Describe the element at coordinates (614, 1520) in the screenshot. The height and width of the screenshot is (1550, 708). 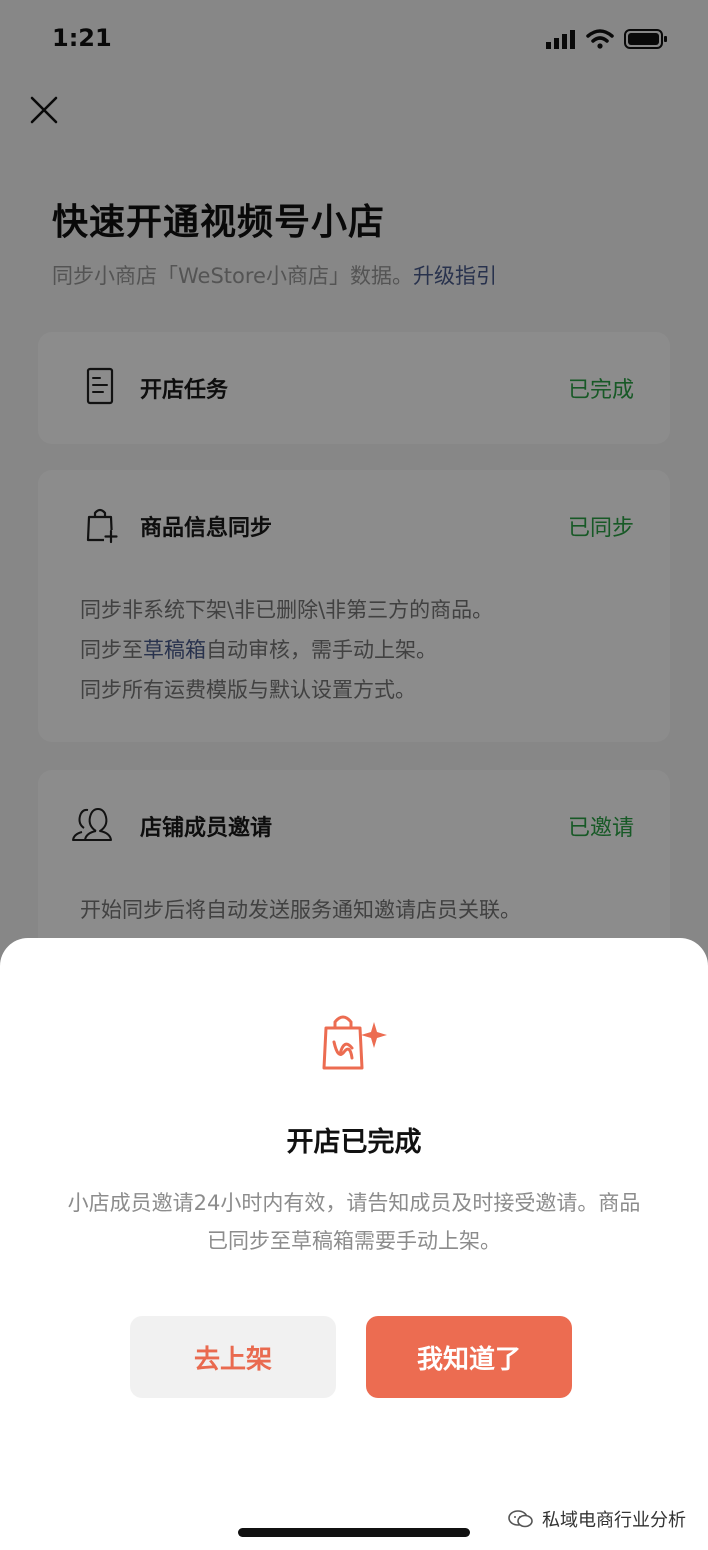
I see `watermark-text: 私域电商行业分析` at that location.